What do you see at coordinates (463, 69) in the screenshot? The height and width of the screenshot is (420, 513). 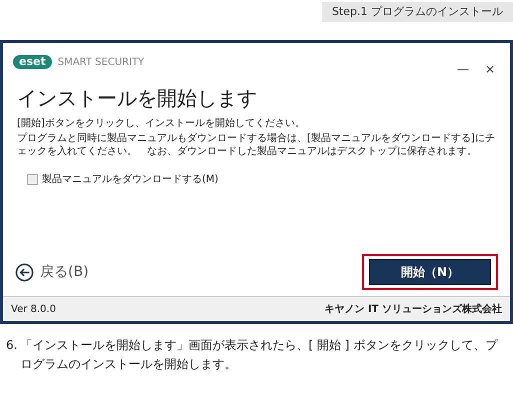 I see `minimize-button: —` at bounding box center [463, 69].